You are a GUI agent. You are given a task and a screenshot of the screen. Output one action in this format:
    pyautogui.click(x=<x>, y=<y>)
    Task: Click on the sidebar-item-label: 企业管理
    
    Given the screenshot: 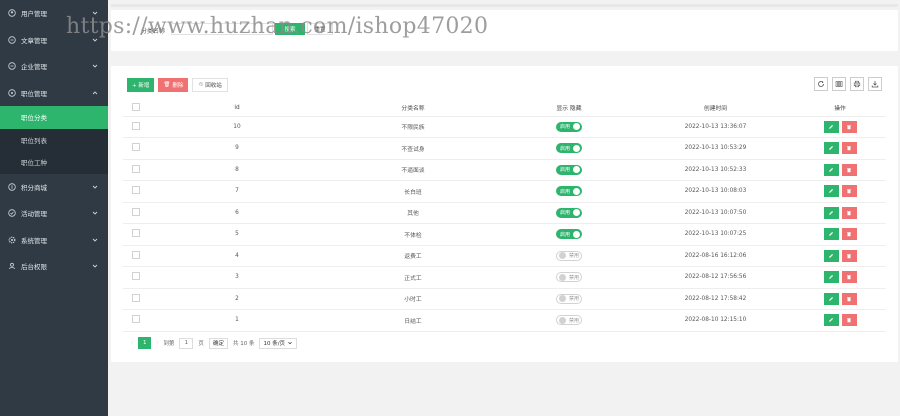 What is the action you would take?
    pyautogui.click(x=34, y=67)
    